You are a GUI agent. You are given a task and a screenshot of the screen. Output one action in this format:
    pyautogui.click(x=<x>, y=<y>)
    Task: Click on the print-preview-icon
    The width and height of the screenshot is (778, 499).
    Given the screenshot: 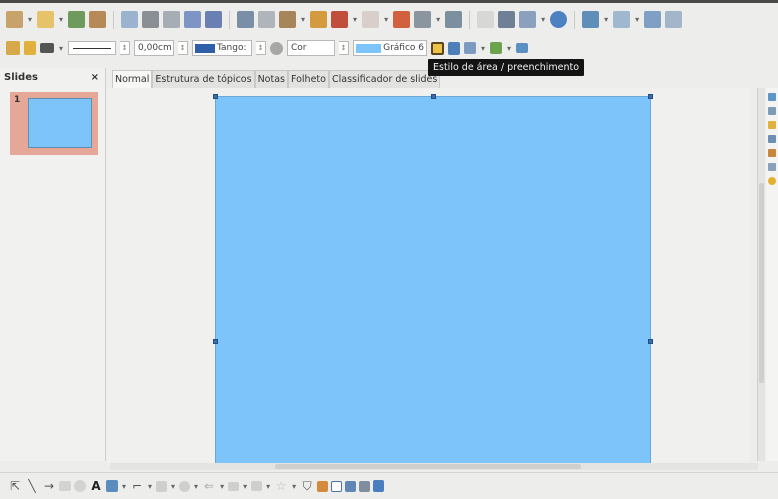 What is the action you would take?
    pyautogui.click(x=172, y=19)
    